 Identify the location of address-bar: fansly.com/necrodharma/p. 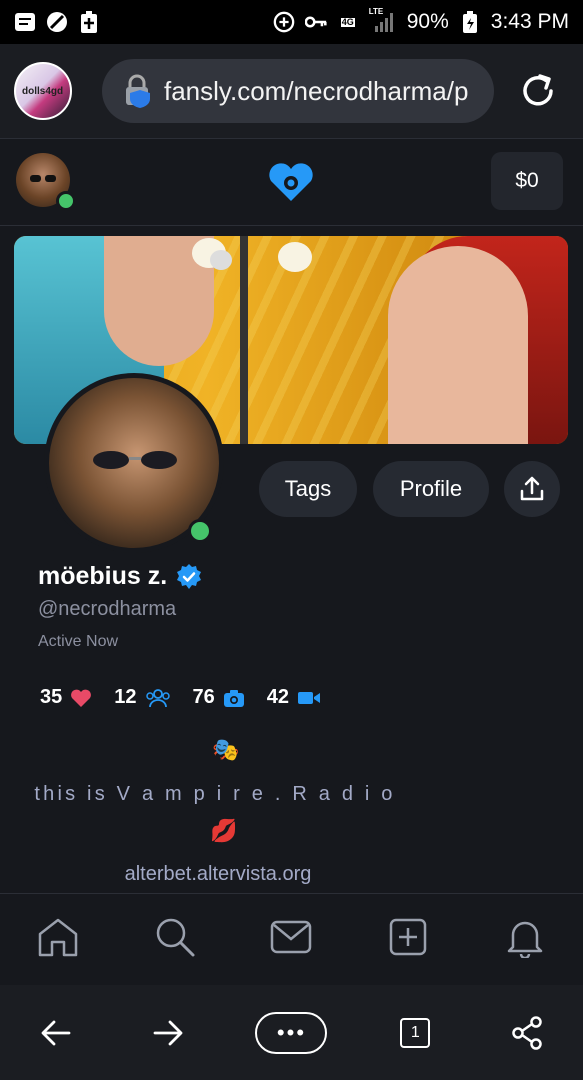
(298, 91).